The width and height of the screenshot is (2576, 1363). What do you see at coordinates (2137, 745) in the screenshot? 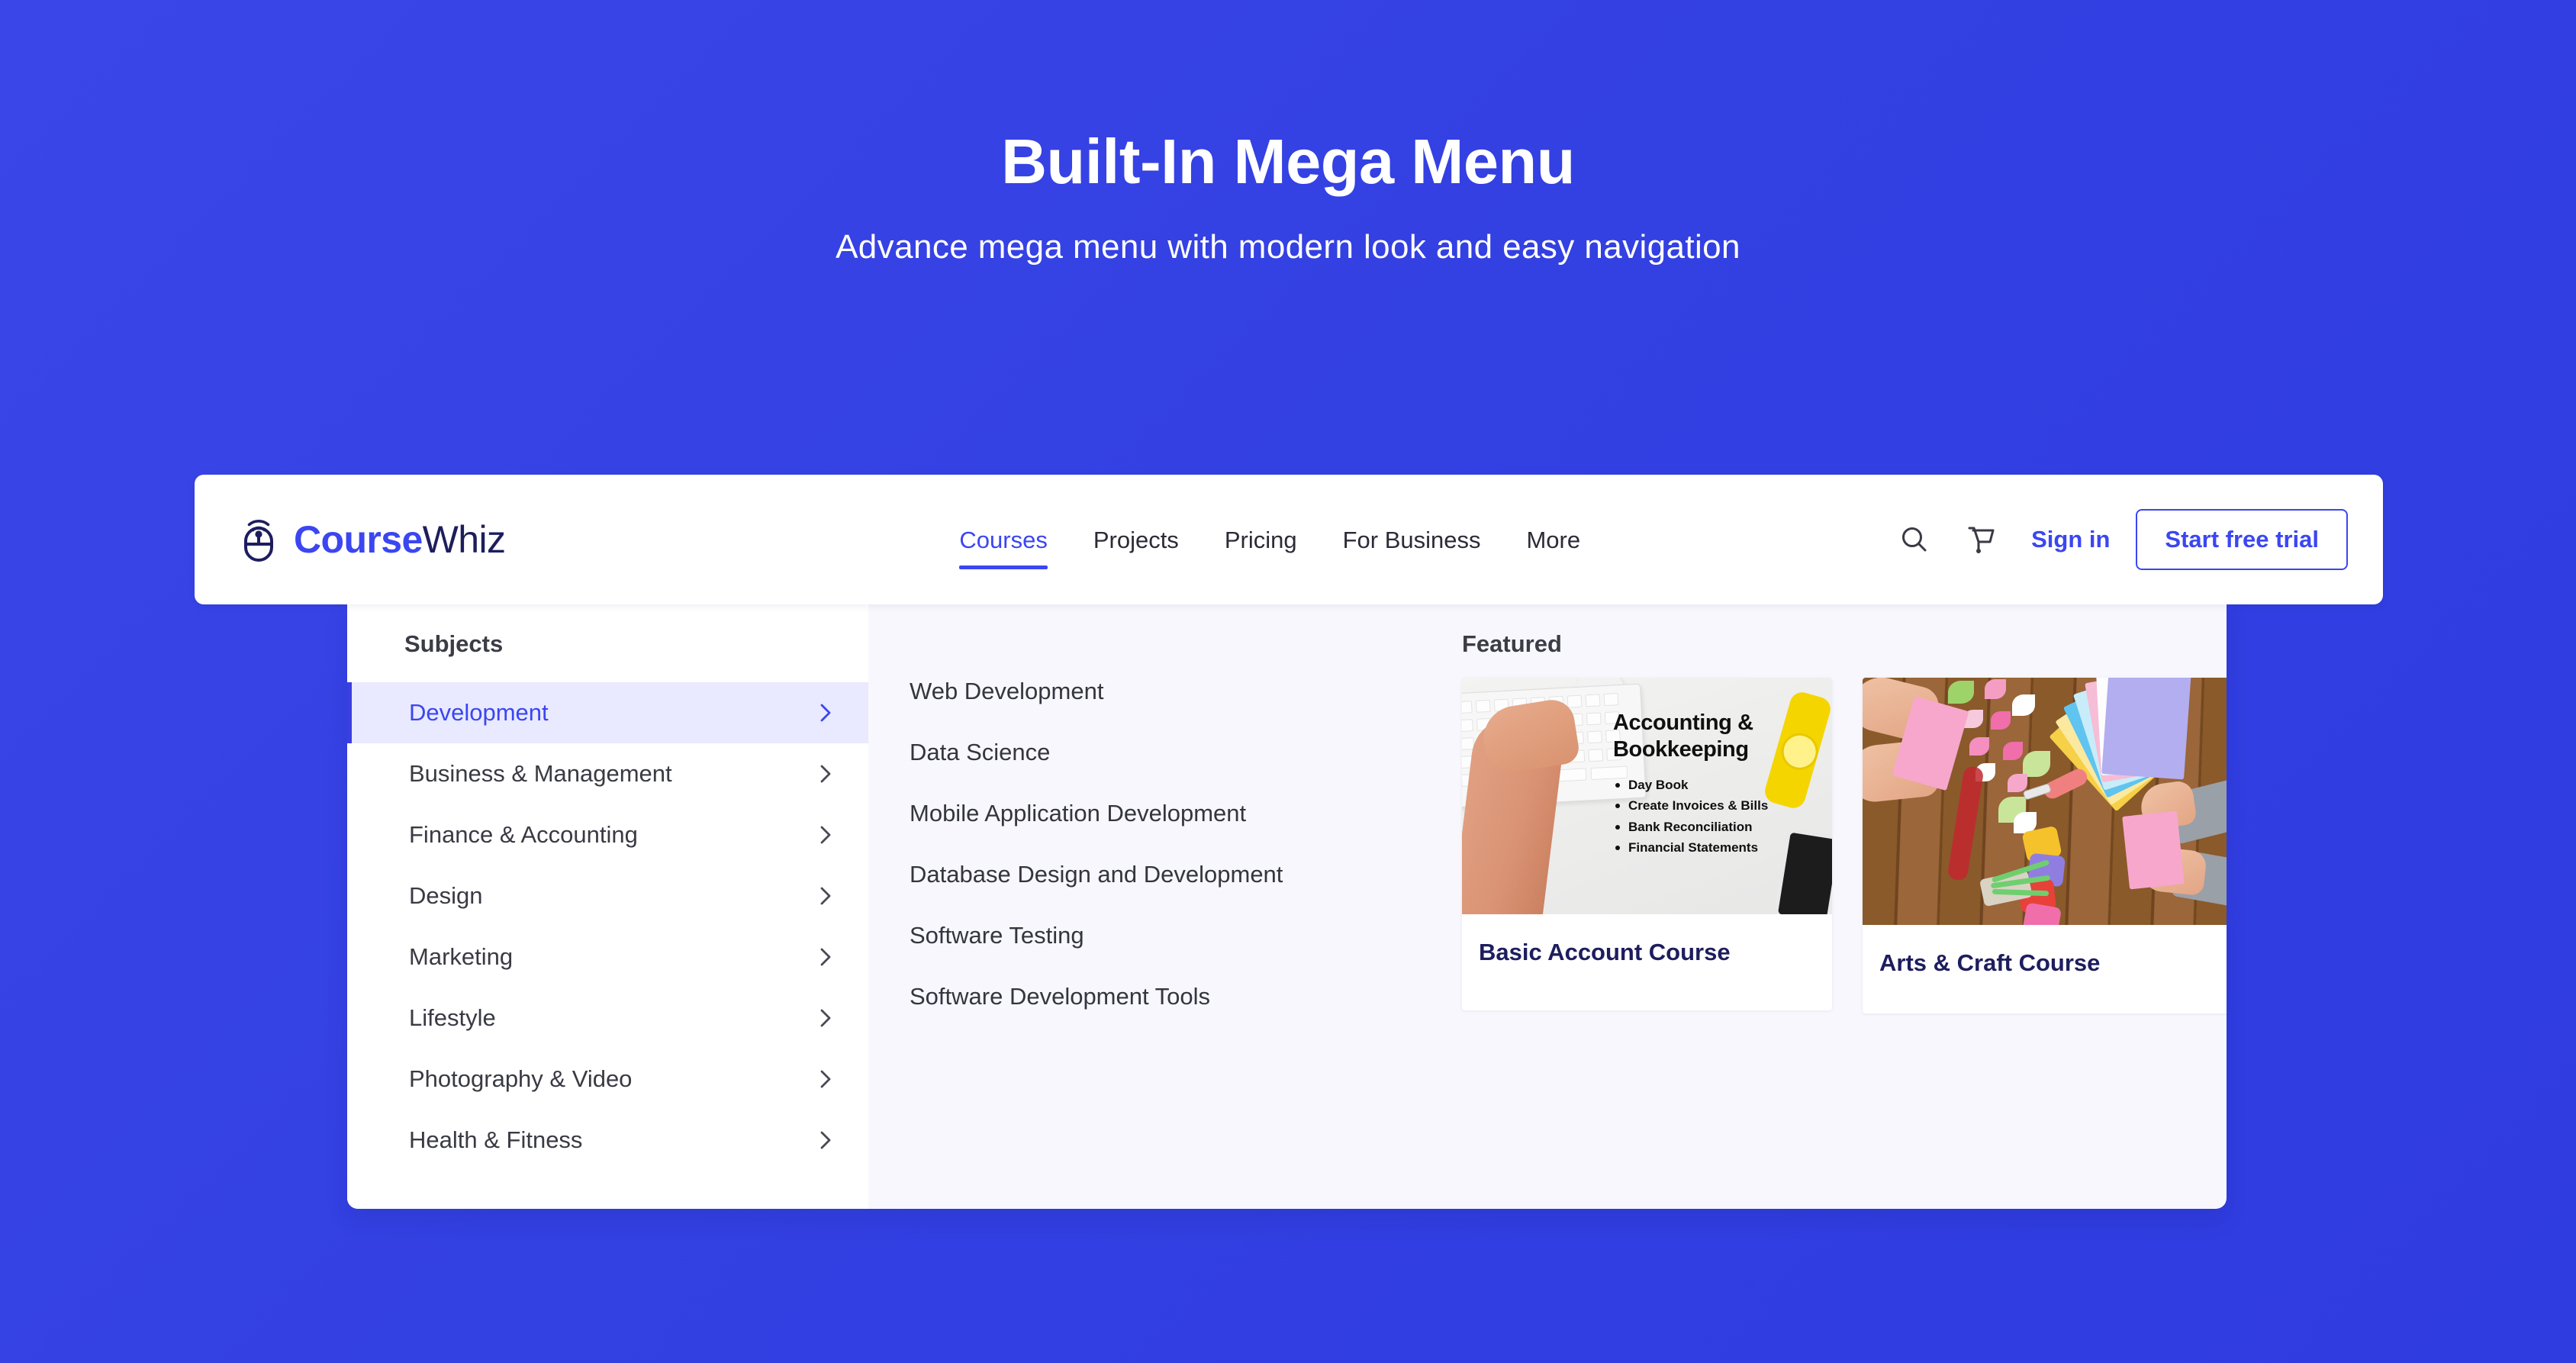
I see `paper-stack-photo-element` at bounding box center [2137, 745].